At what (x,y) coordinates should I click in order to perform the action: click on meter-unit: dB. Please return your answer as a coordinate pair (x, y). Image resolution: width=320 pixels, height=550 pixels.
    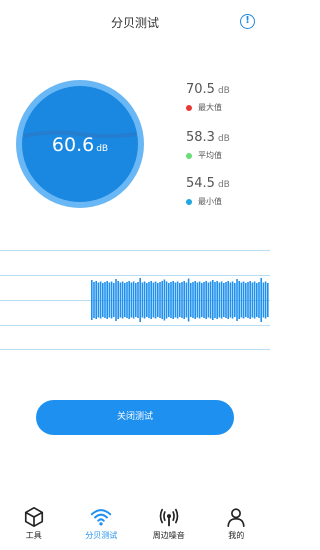
    Looking at the image, I should click on (102, 149).